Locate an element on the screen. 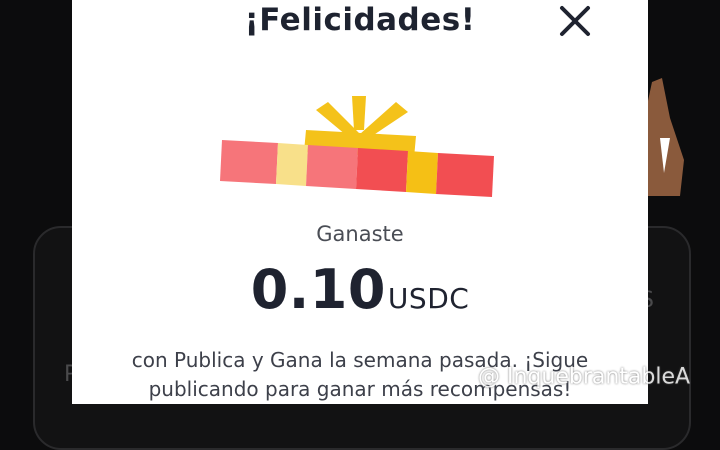 The image size is (720, 450). reward-amount: 0.10USDC is located at coordinates (360, 289).